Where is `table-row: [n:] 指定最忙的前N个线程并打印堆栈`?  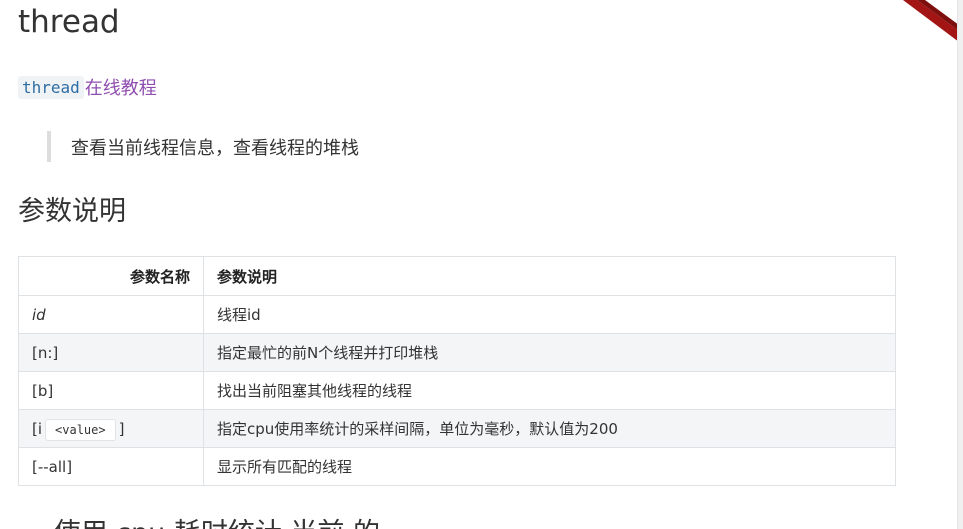
table-row: [n:] 指定最忙的前N个线程并打印堆栈 is located at coordinates (457, 352).